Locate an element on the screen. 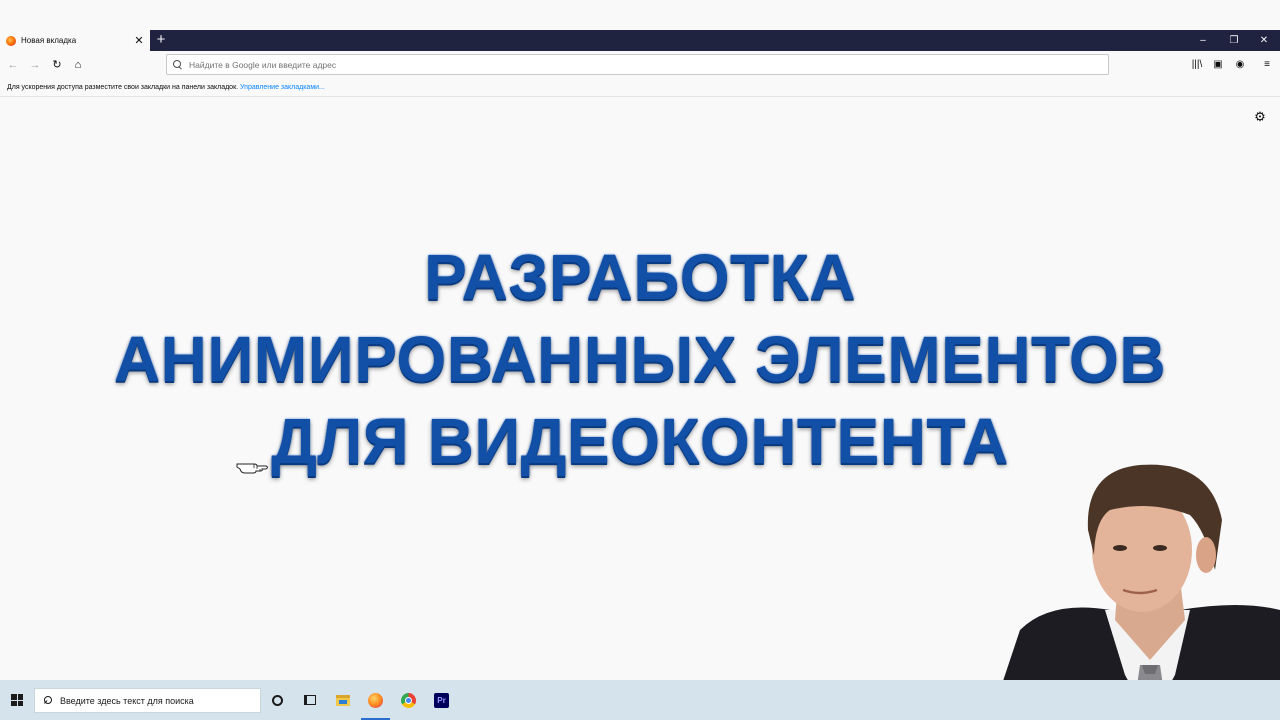 The height and width of the screenshot is (720, 1280). back-button: ← is located at coordinates (13, 65).